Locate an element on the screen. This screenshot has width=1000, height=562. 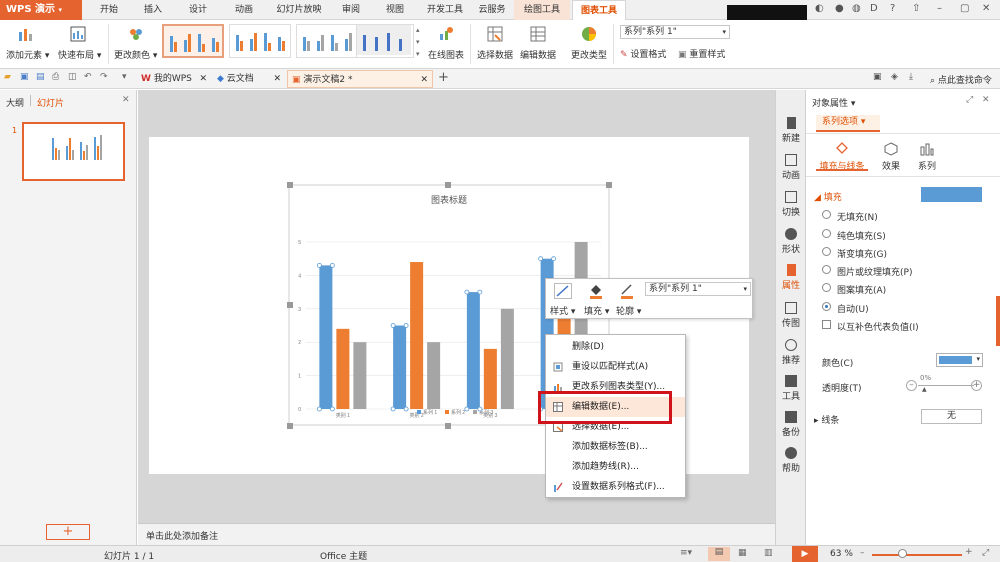
side-upload-image-button: 传图 is located at coordinates (791, 315).